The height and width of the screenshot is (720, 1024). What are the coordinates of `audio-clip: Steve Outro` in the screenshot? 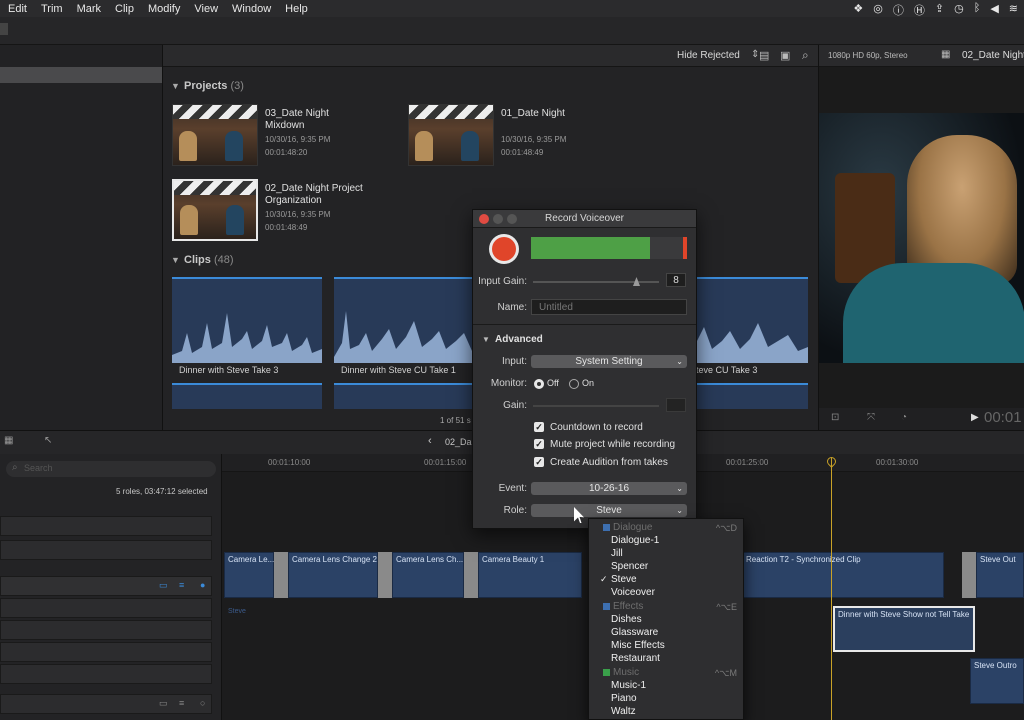 It's located at (997, 681).